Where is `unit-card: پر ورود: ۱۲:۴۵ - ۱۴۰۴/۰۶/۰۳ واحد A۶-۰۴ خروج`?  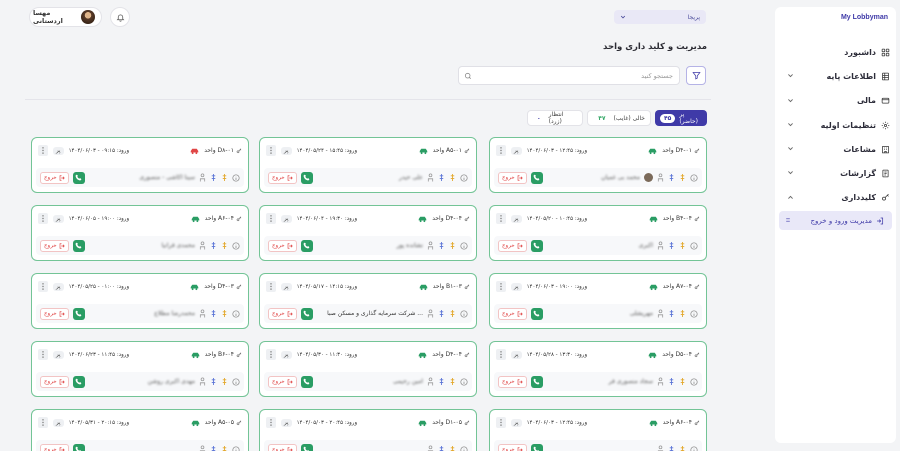 unit-card: پر ورود: ۱۲:۴۵ - ۱۴۰۴/۰۶/۰۳ واحد A۶-۰۴ خروج is located at coordinates (598, 430).